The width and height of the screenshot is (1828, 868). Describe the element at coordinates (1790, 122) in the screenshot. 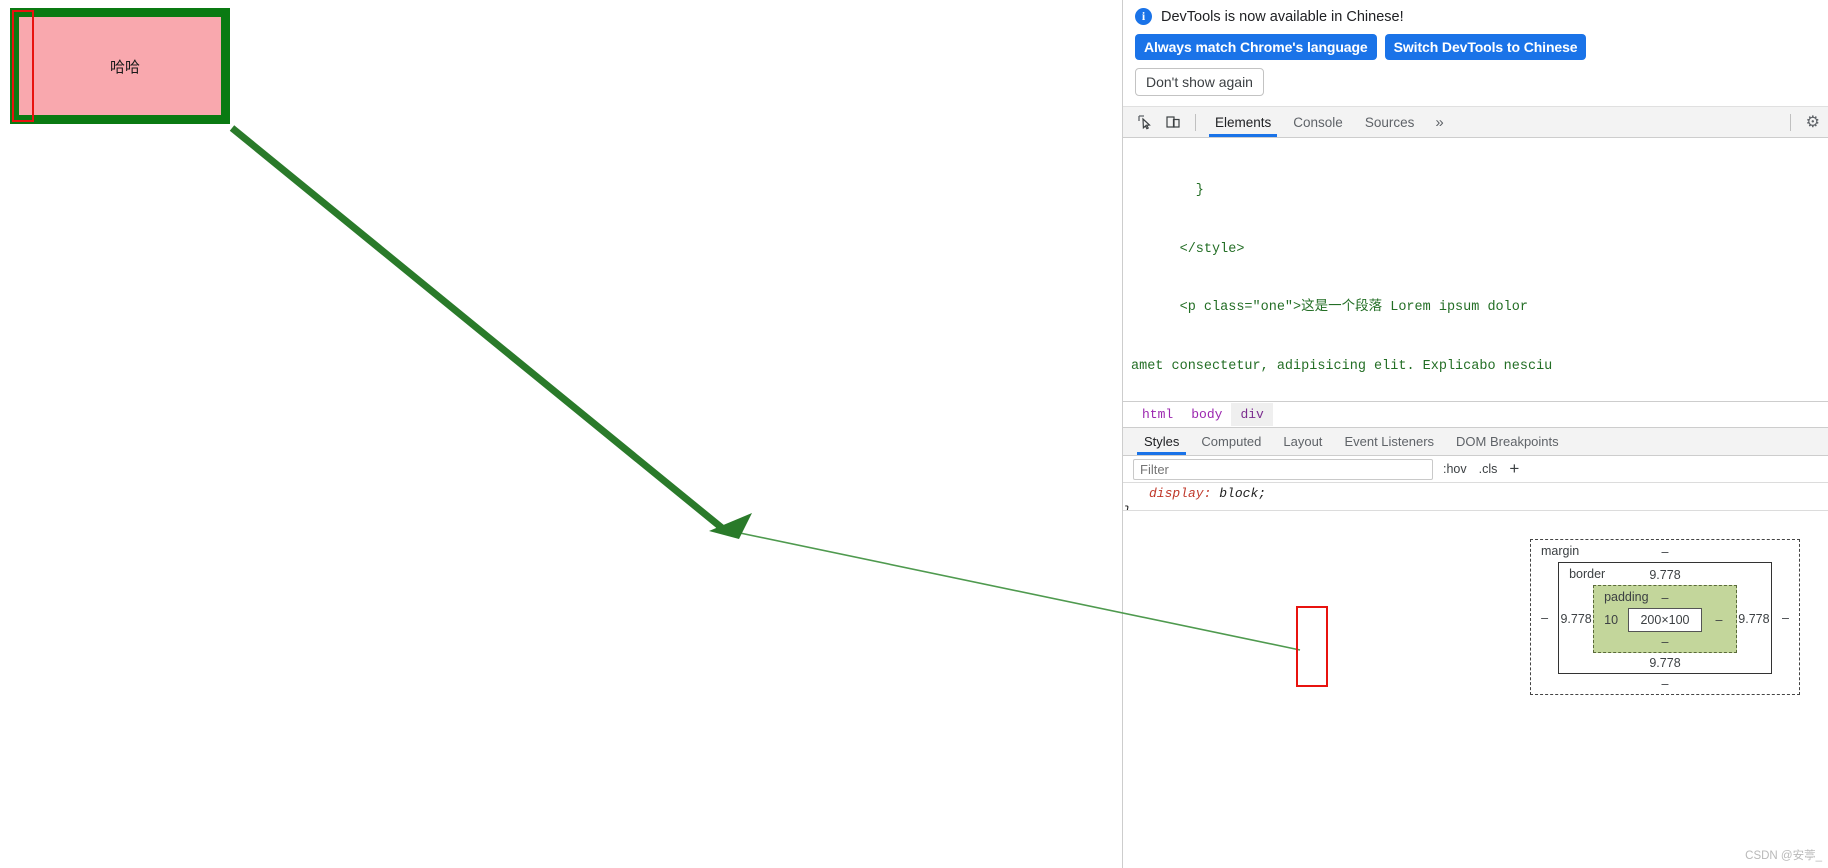

I see `toolbar-divider-right` at that location.